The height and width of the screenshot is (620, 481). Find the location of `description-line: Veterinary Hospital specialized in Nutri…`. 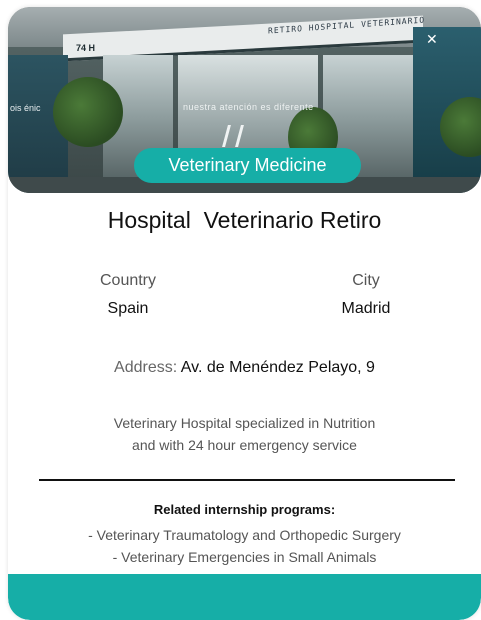

description-line: Veterinary Hospital specialized in Nutri… is located at coordinates (244, 423).